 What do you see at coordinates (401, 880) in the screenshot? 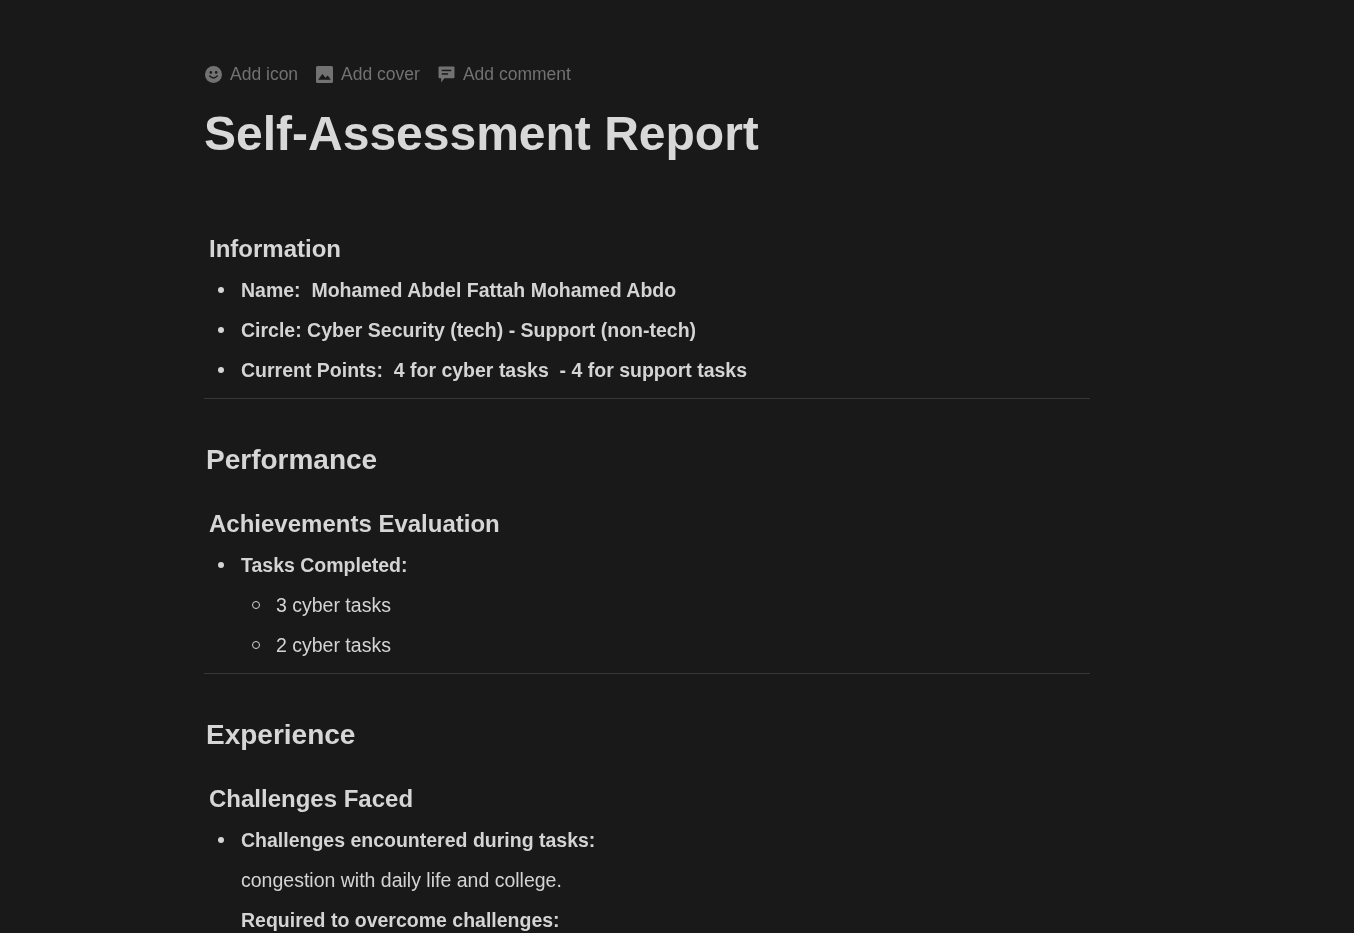
I see `paragraph-text: congestion with daily life and college.` at bounding box center [401, 880].